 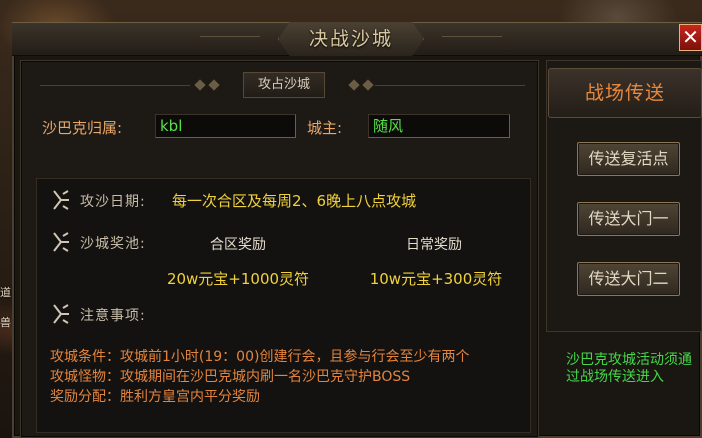 What do you see at coordinates (5, 292) in the screenshot?
I see `world-text-1: 道` at bounding box center [5, 292].